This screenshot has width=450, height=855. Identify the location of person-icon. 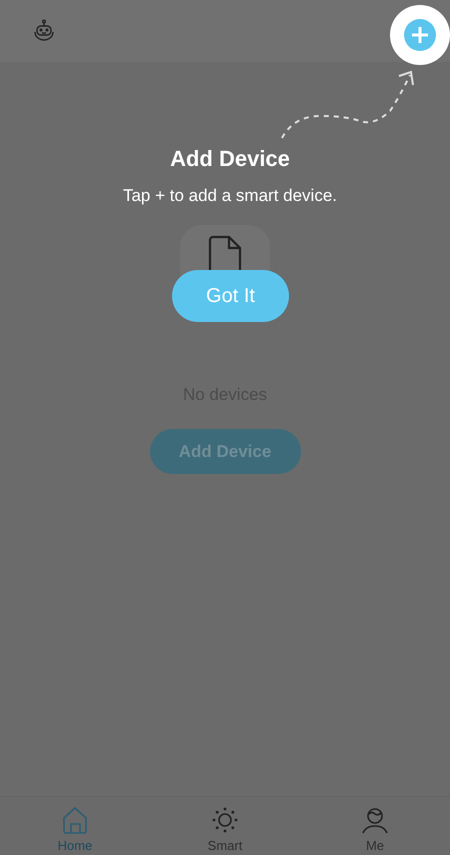
(375, 820).